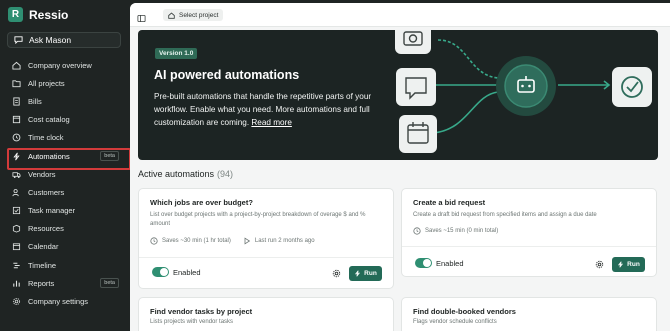 Image resolution: width=670 pixels, height=331 pixels. I want to click on sidebar-item-reports: Reports beta, so click(67, 283).